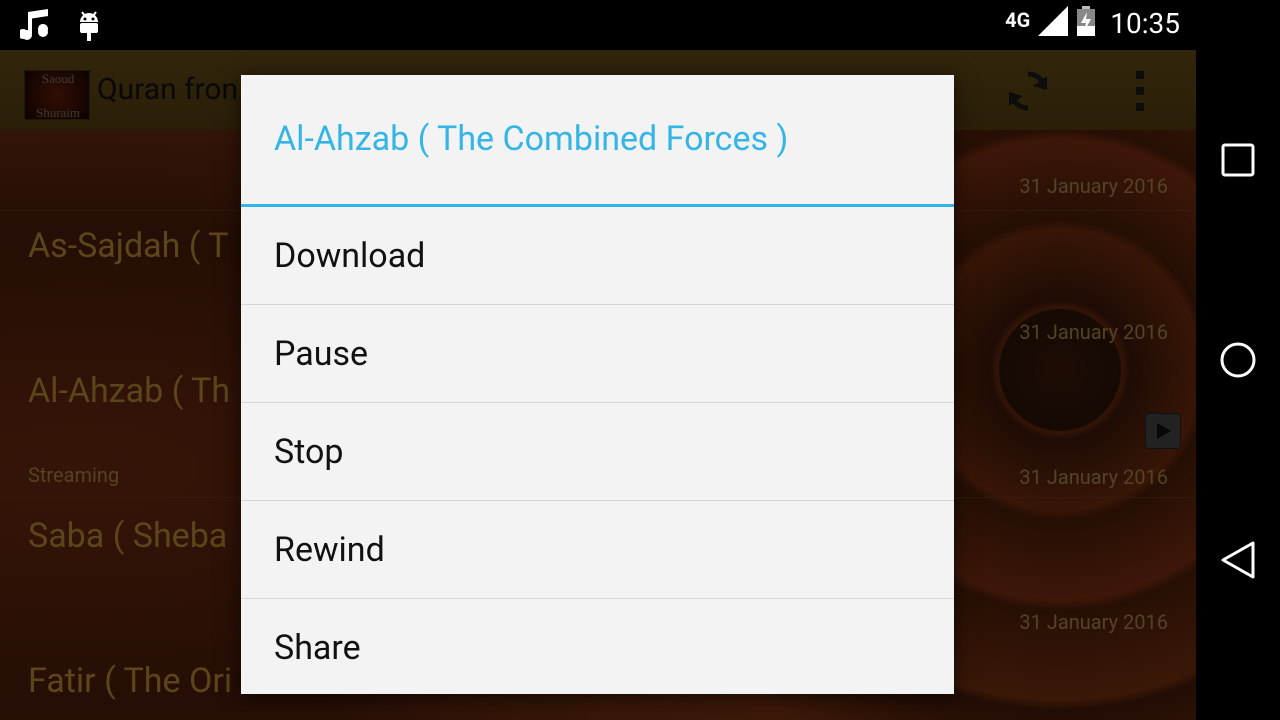  Describe the element at coordinates (1086, 23) in the screenshot. I see `battery-charging-icon` at that location.